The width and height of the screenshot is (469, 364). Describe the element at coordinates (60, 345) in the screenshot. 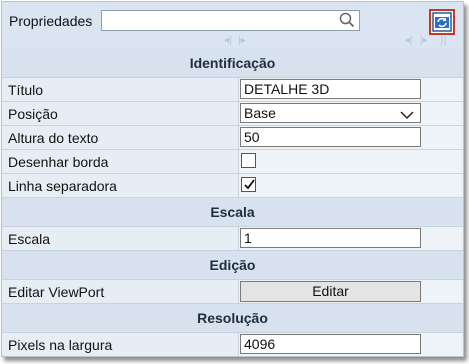

I see `property-label: Pixels na largura` at that location.